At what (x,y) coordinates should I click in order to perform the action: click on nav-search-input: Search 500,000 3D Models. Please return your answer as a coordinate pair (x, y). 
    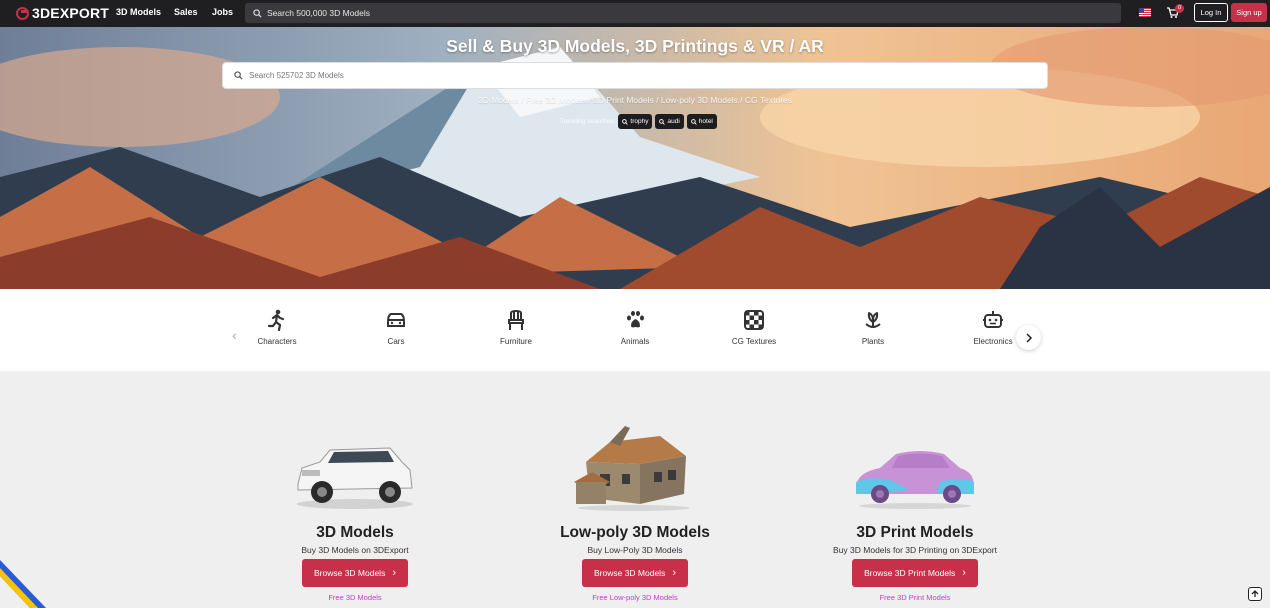
    Looking at the image, I should click on (683, 13).